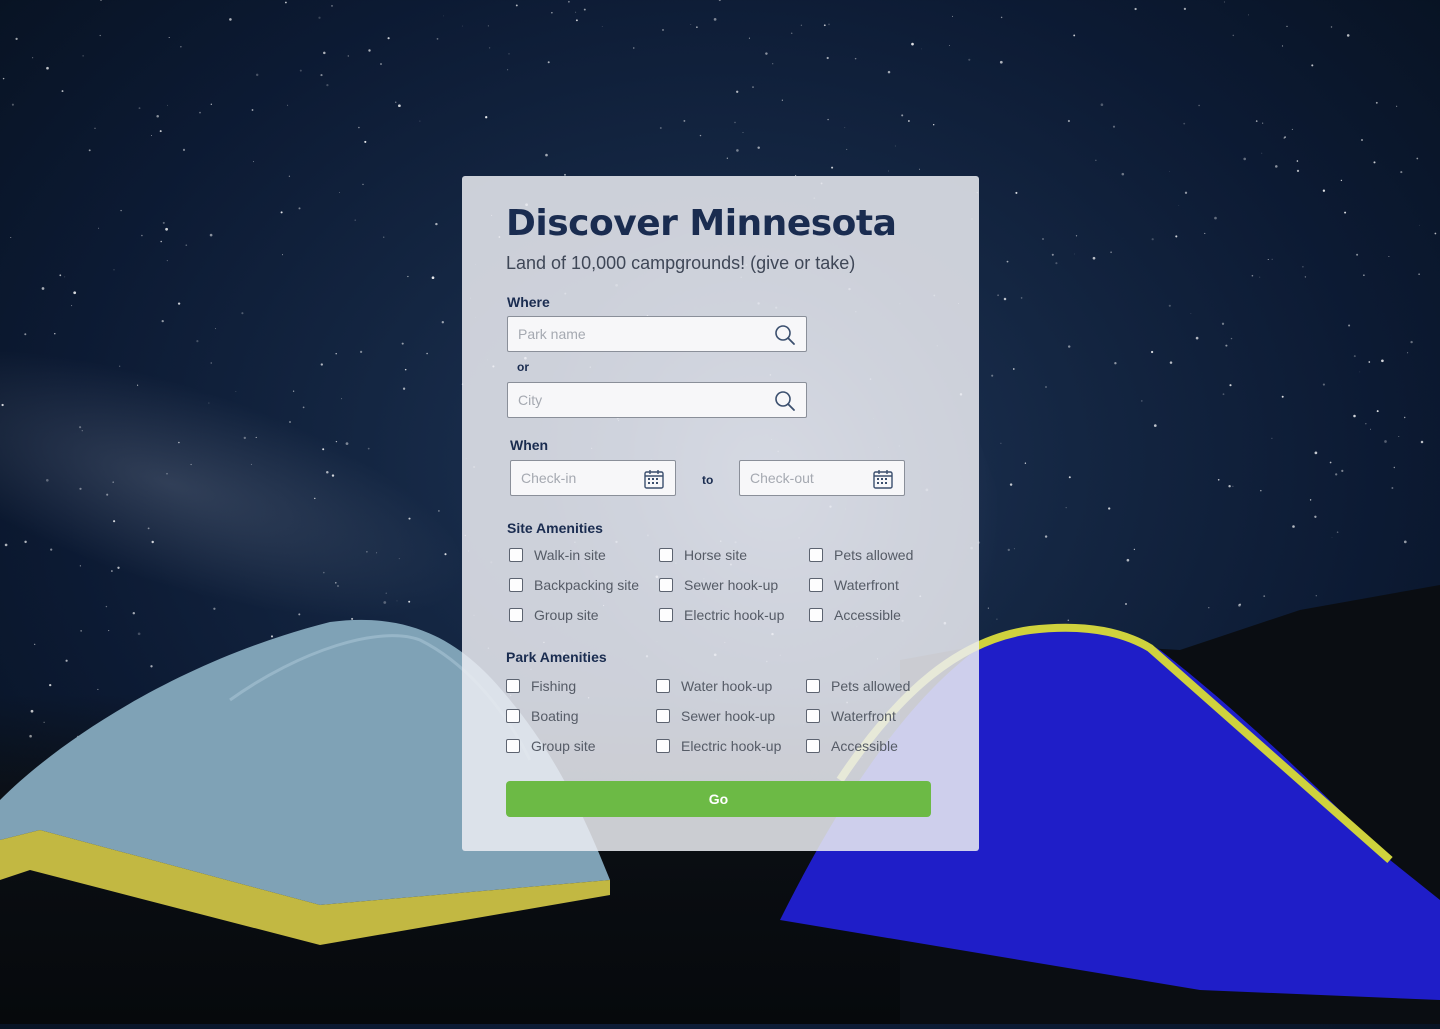  Describe the element at coordinates (822, 478) in the screenshot. I see `check-out-field` at that location.